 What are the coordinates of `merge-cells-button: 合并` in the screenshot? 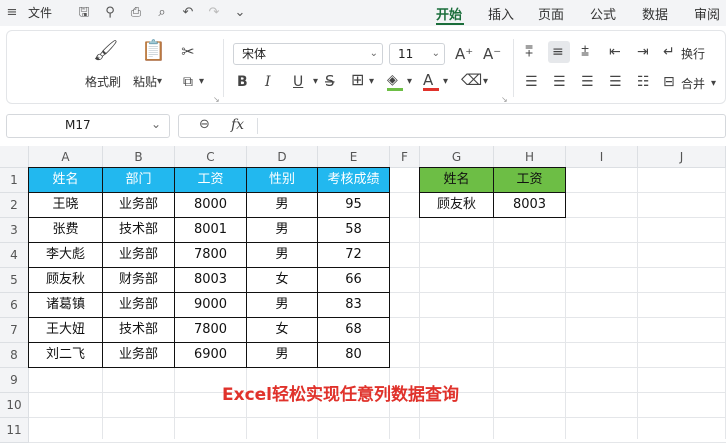 It's located at (693, 83).